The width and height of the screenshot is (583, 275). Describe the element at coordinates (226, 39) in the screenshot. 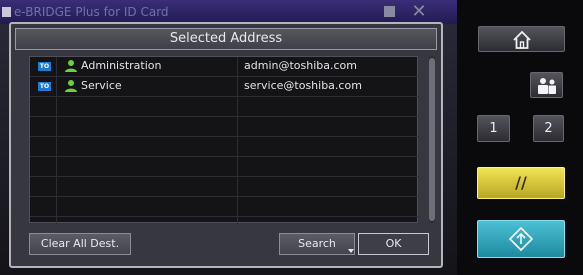

I see `dialog-title: Selected Address` at that location.